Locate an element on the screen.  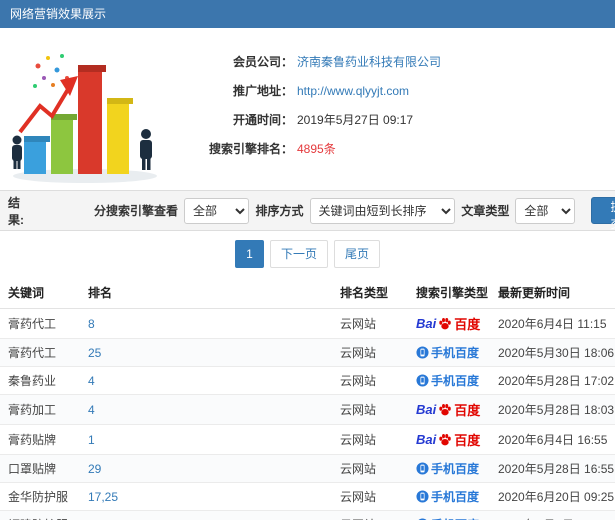
rank-cell: 25 is located at coordinates (206, 352).